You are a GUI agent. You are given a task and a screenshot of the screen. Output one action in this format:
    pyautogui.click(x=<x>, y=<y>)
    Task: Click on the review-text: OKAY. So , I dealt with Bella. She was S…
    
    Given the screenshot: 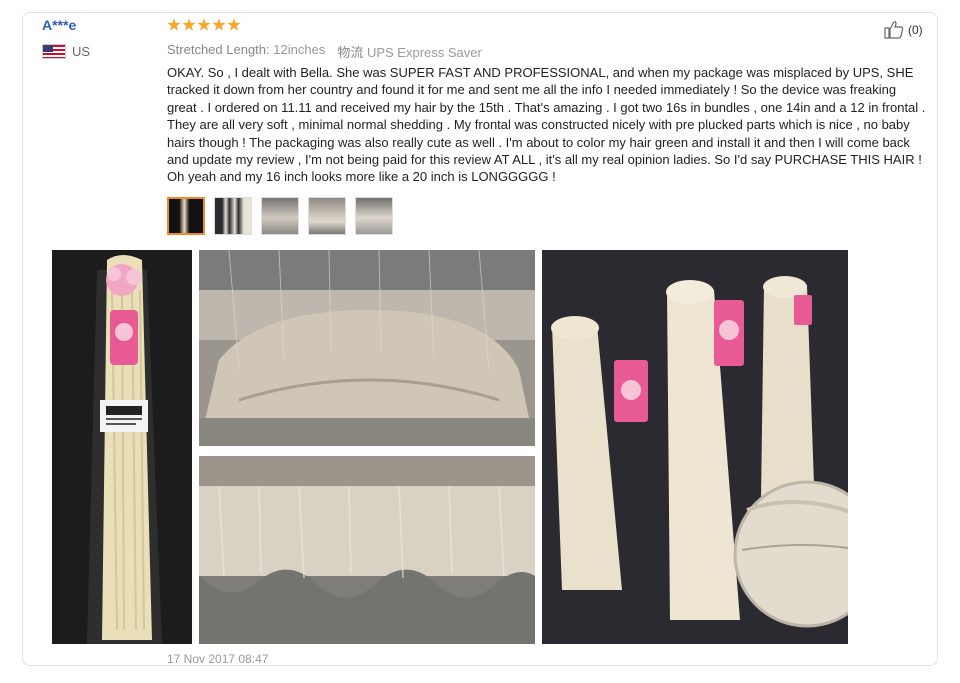 What is the action you would take?
    pyautogui.click(x=546, y=125)
    